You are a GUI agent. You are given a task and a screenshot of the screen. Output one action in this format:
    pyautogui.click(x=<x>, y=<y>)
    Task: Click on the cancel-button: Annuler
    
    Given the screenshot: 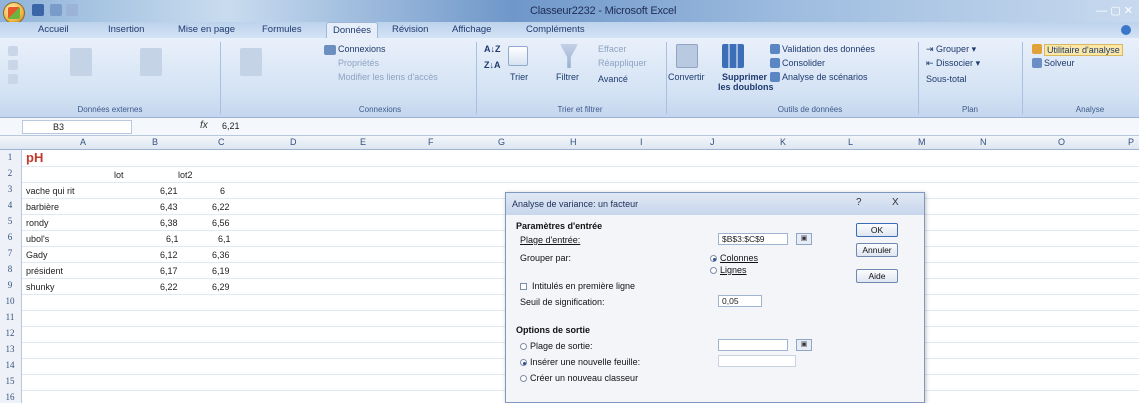 What is the action you would take?
    pyautogui.click(x=877, y=250)
    